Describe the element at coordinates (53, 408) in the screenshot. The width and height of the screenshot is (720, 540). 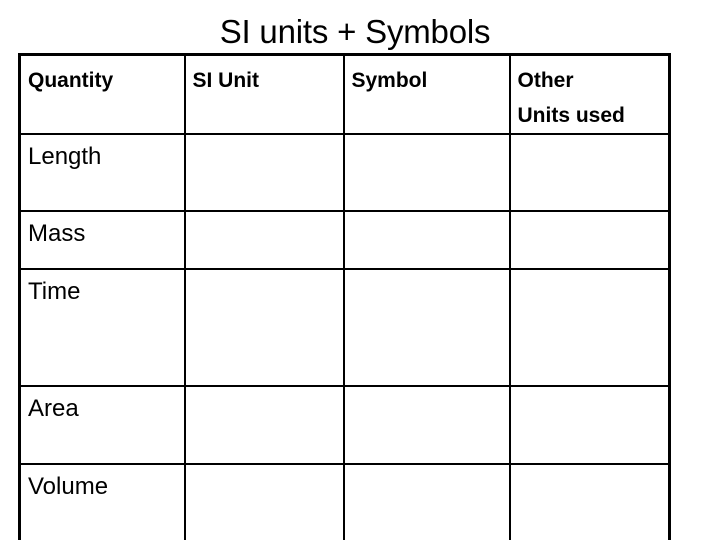
I see `cell-quantity-label: Area` at that location.